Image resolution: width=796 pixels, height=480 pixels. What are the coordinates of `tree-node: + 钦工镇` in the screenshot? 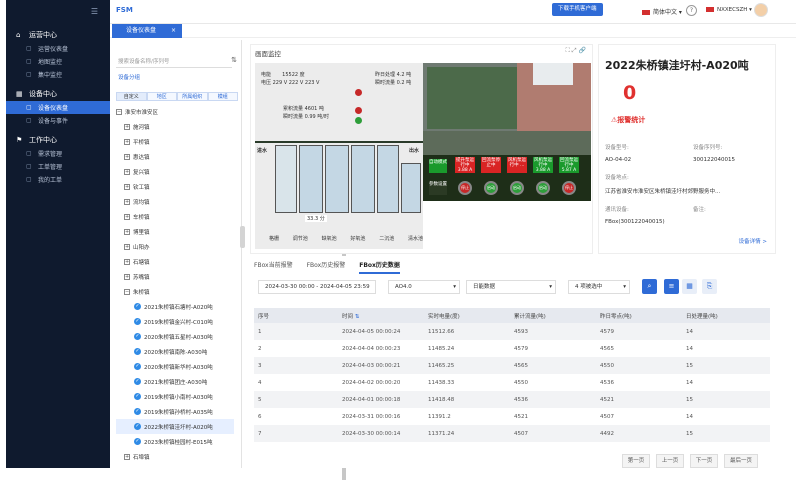 It's located at (175, 186).